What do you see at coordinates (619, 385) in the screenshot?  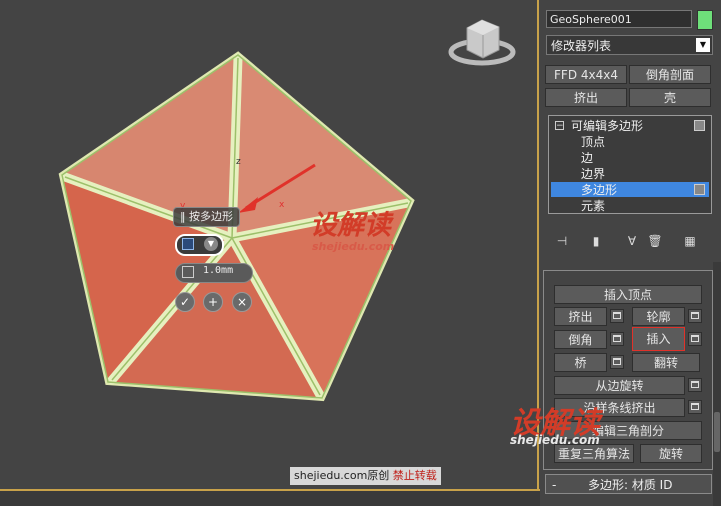 I see `hinge-from-edge-button: 从边旋转` at bounding box center [619, 385].